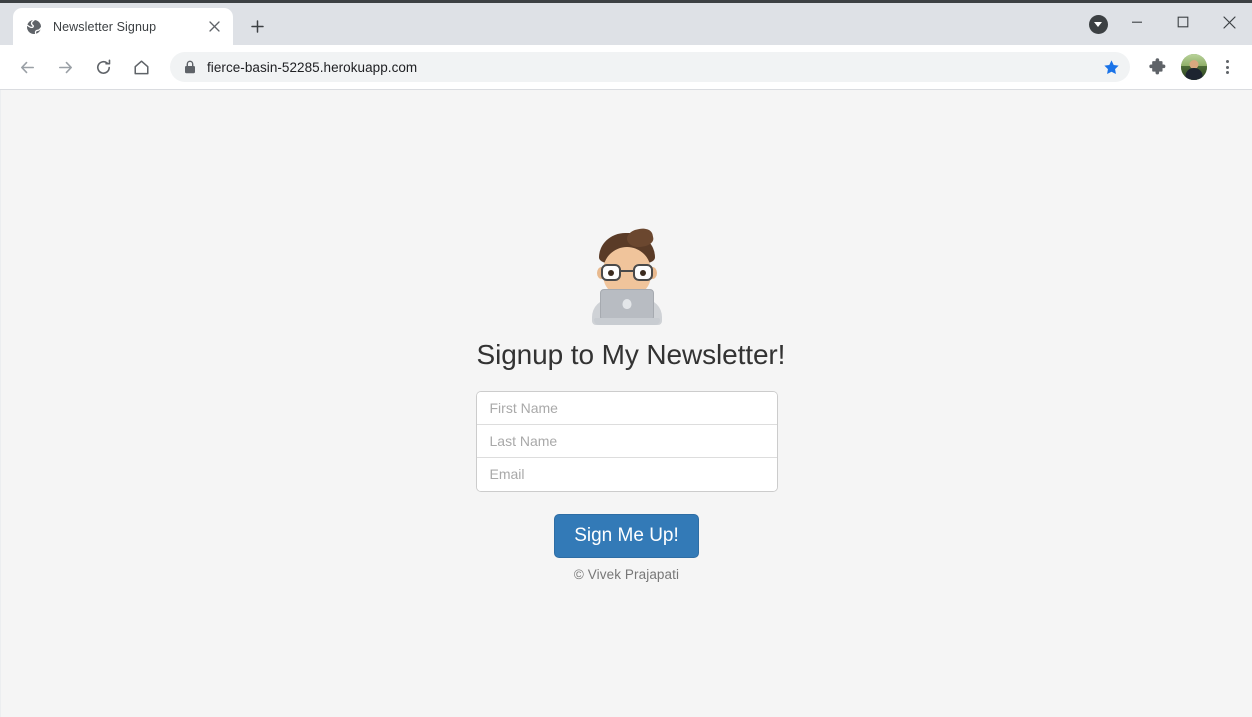  I want to click on emoji-pupil-left, so click(610, 272).